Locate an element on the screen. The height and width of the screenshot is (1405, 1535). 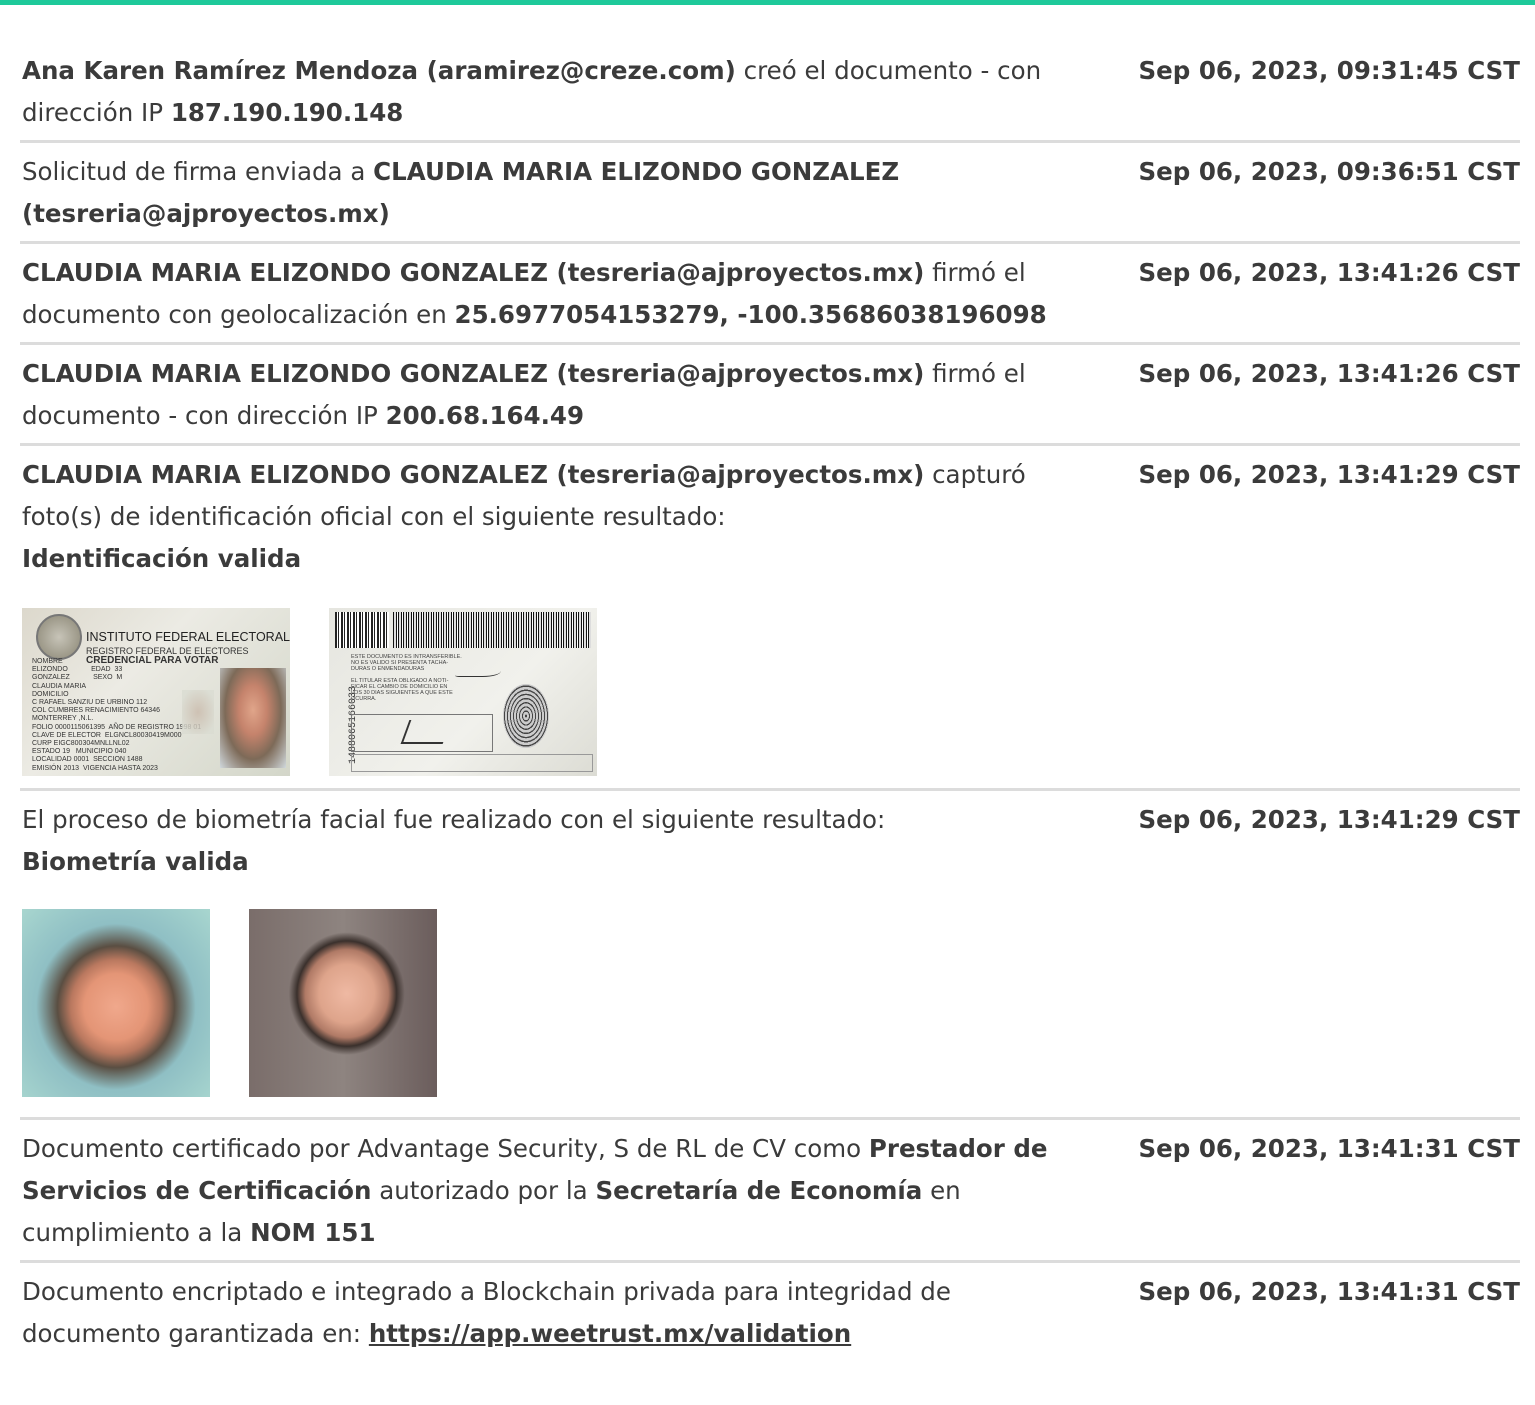
log-bold-text: 25.6977054153279, -100.35686038196098 is located at coordinates (750, 314).